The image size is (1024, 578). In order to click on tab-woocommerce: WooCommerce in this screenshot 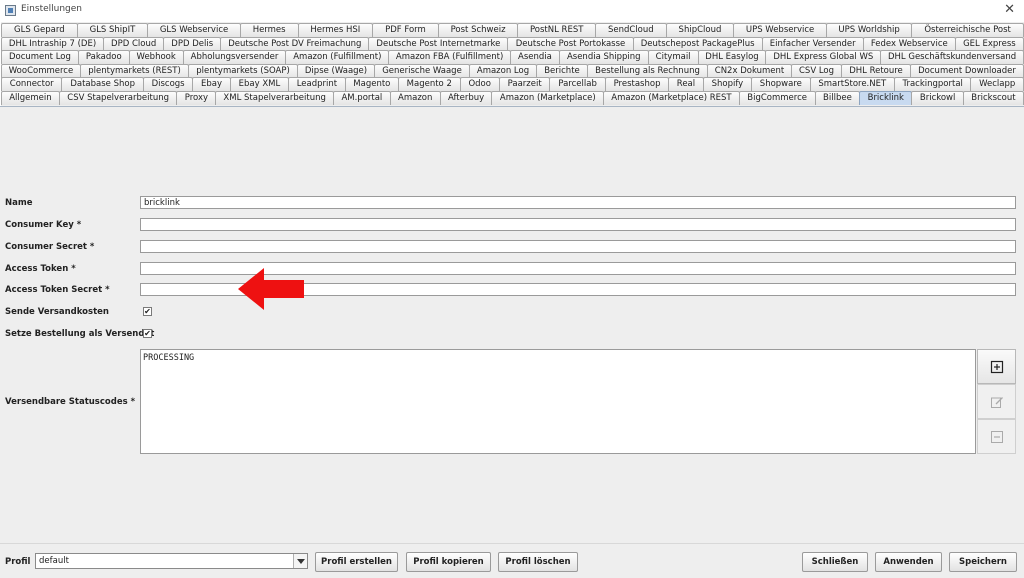, I will do `click(41, 70)`.